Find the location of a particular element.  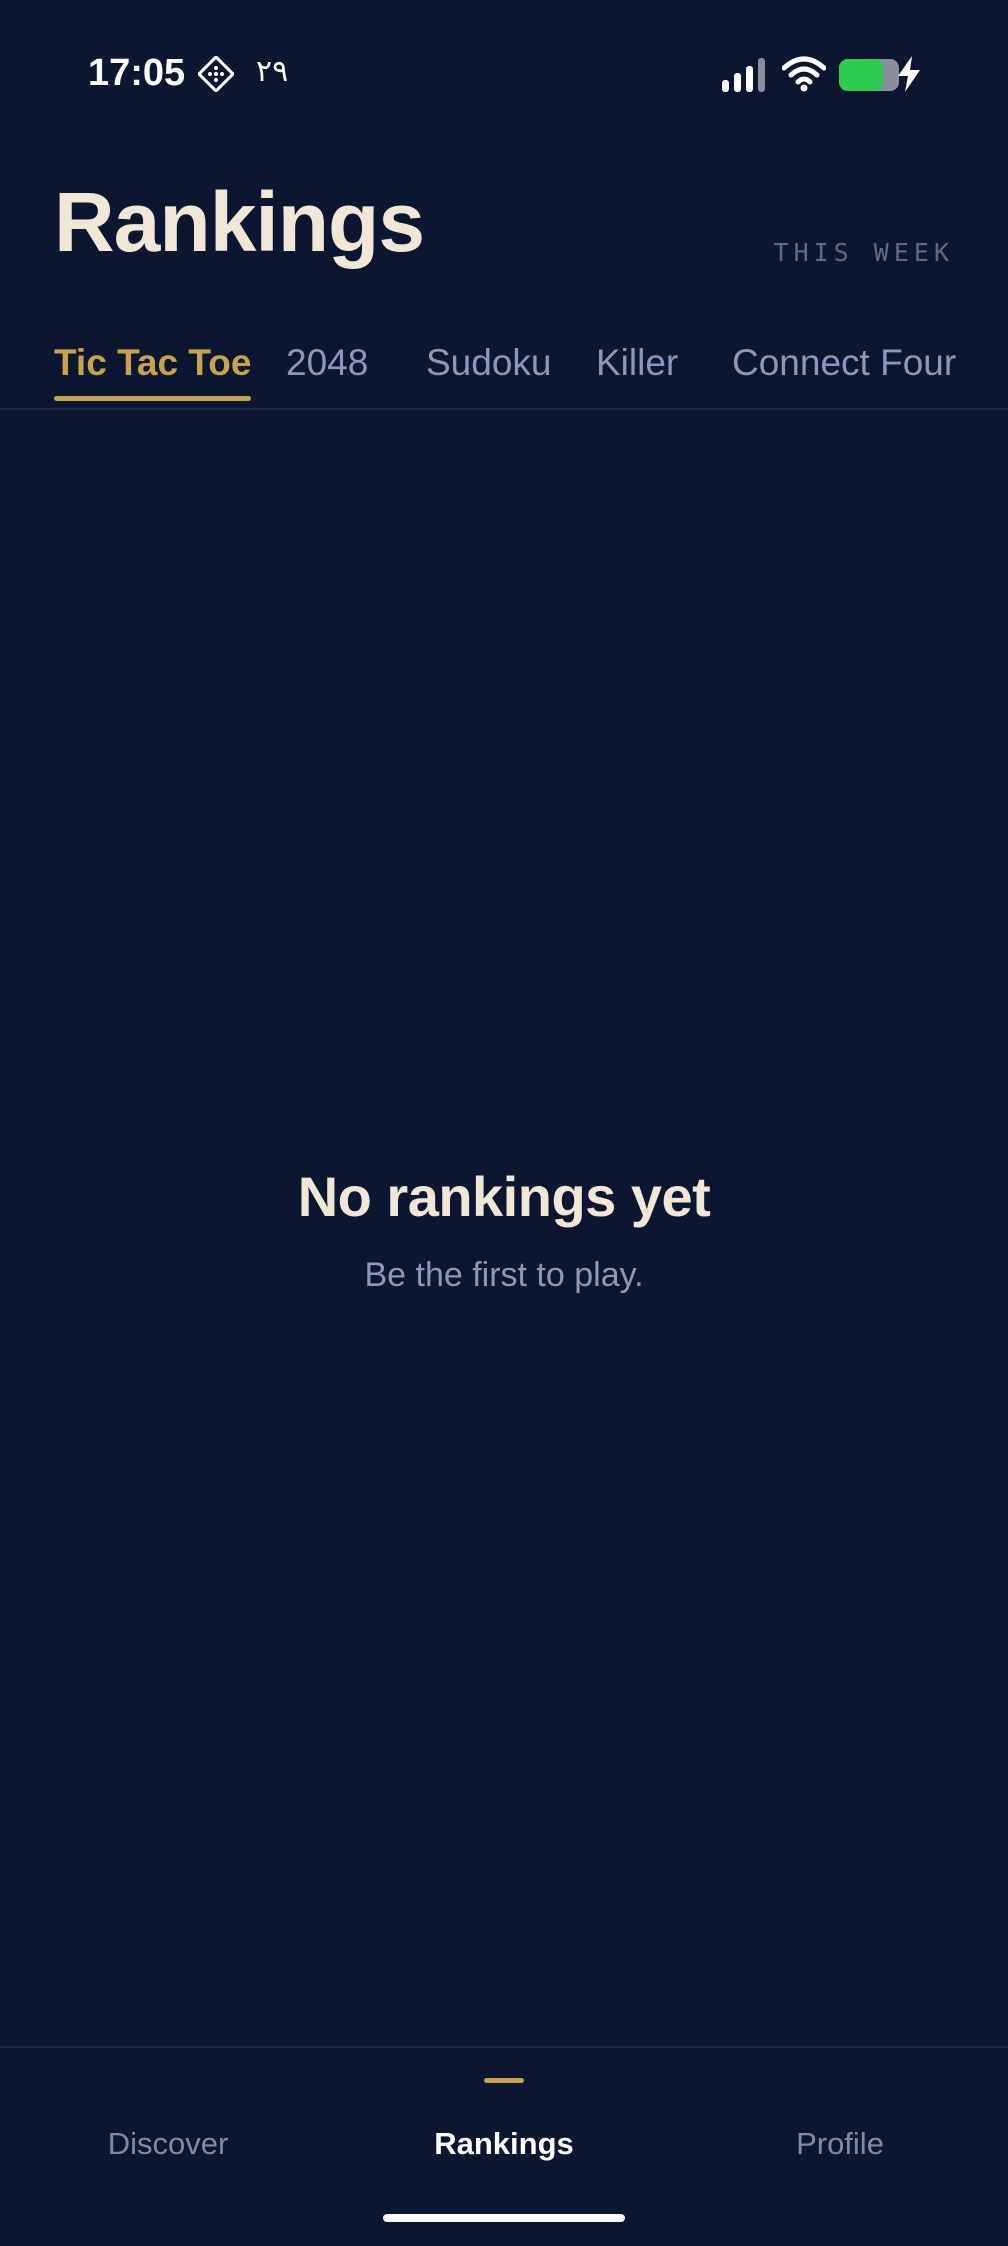

wifi-icon is located at coordinates (804, 74).